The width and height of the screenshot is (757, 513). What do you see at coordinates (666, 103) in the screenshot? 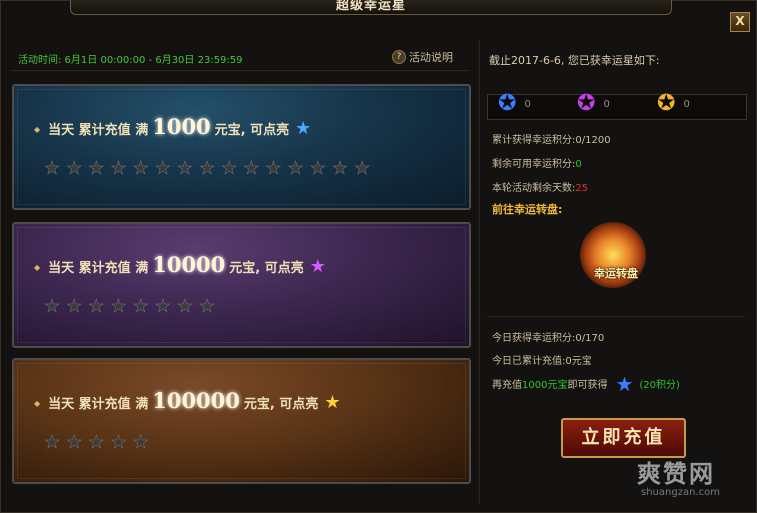
I see `gold-star-icon: ✪` at bounding box center [666, 103].